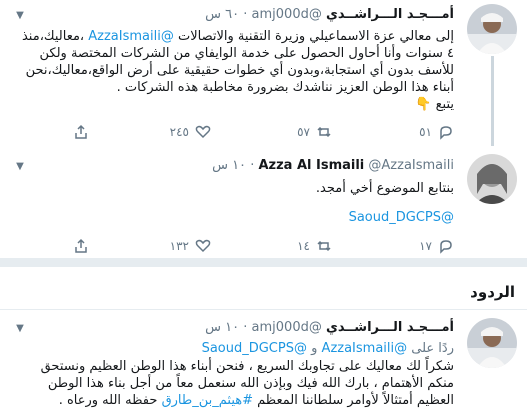 Image resolution: width=527 pixels, height=420 pixels. What do you see at coordinates (108, 400) in the screenshot?
I see `tweet-text-end: حفظه الله ورعاه .` at bounding box center [108, 400].